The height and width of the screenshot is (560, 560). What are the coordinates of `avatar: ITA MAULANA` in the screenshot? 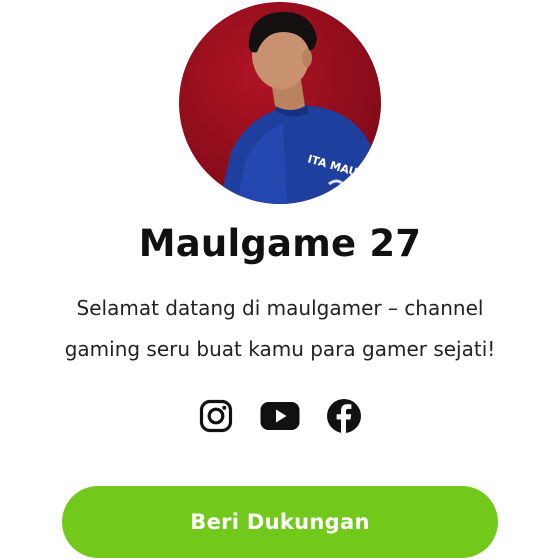 It's located at (280, 103).